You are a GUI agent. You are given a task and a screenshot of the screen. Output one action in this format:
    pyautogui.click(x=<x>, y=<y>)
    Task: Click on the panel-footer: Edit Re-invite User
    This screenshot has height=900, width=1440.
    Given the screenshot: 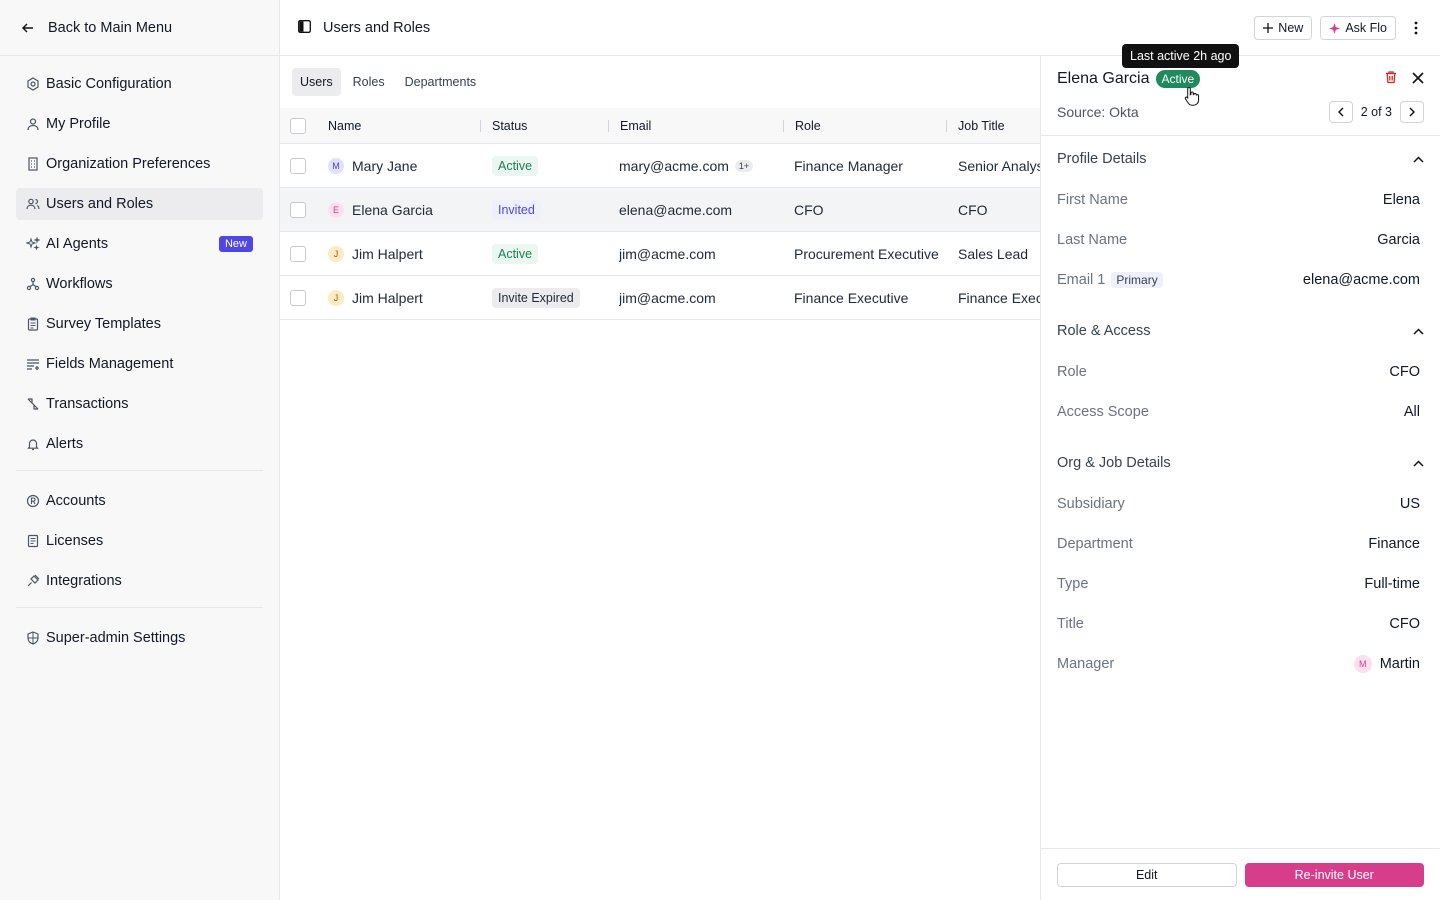 What is the action you would take?
    pyautogui.click(x=1240, y=874)
    